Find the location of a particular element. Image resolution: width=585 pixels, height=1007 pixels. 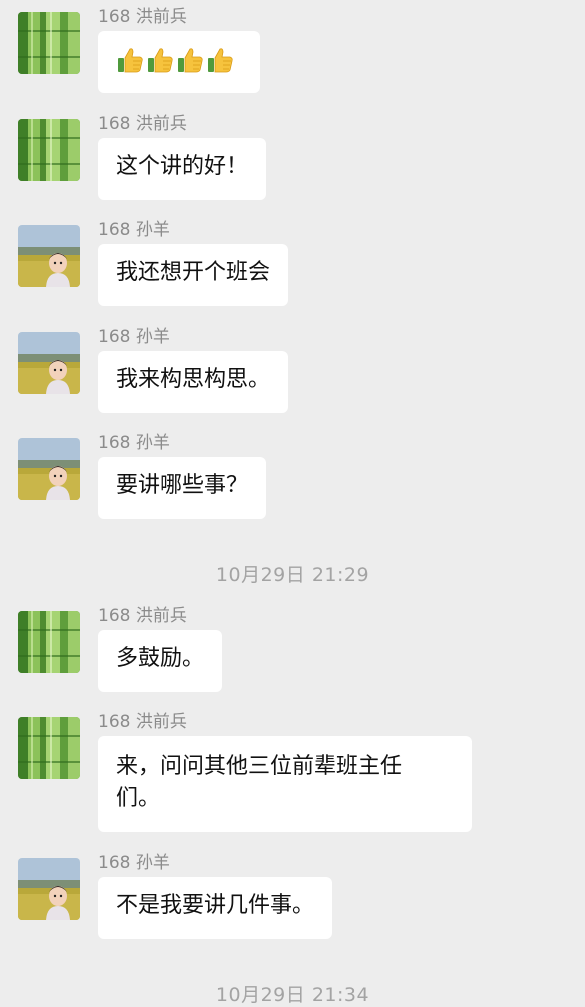

message-bubble: 来，问问其他三位前辈班主任 们。 is located at coordinates (285, 784).